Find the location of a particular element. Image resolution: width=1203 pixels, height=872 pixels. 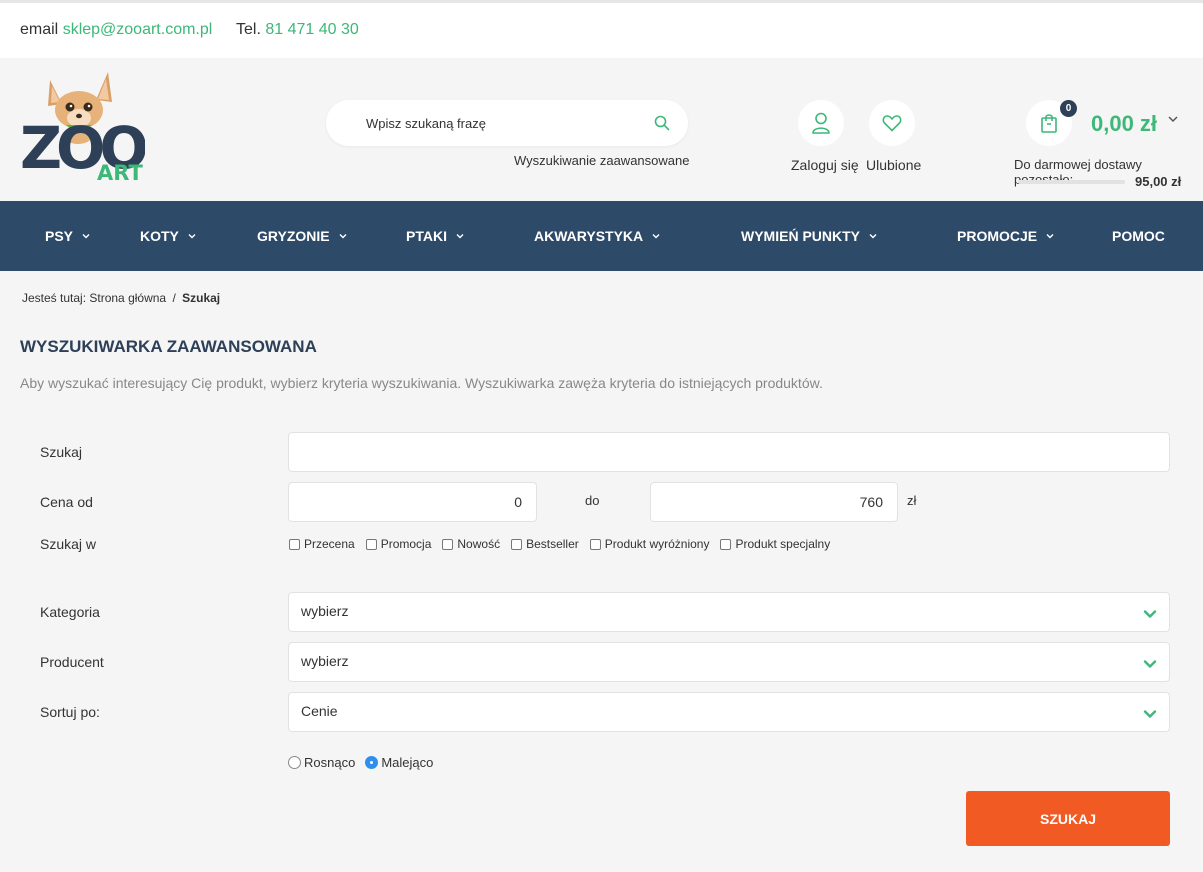

chihuahua-dog-mascot-icon: ZOO ART is located at coordinates (86, 128).